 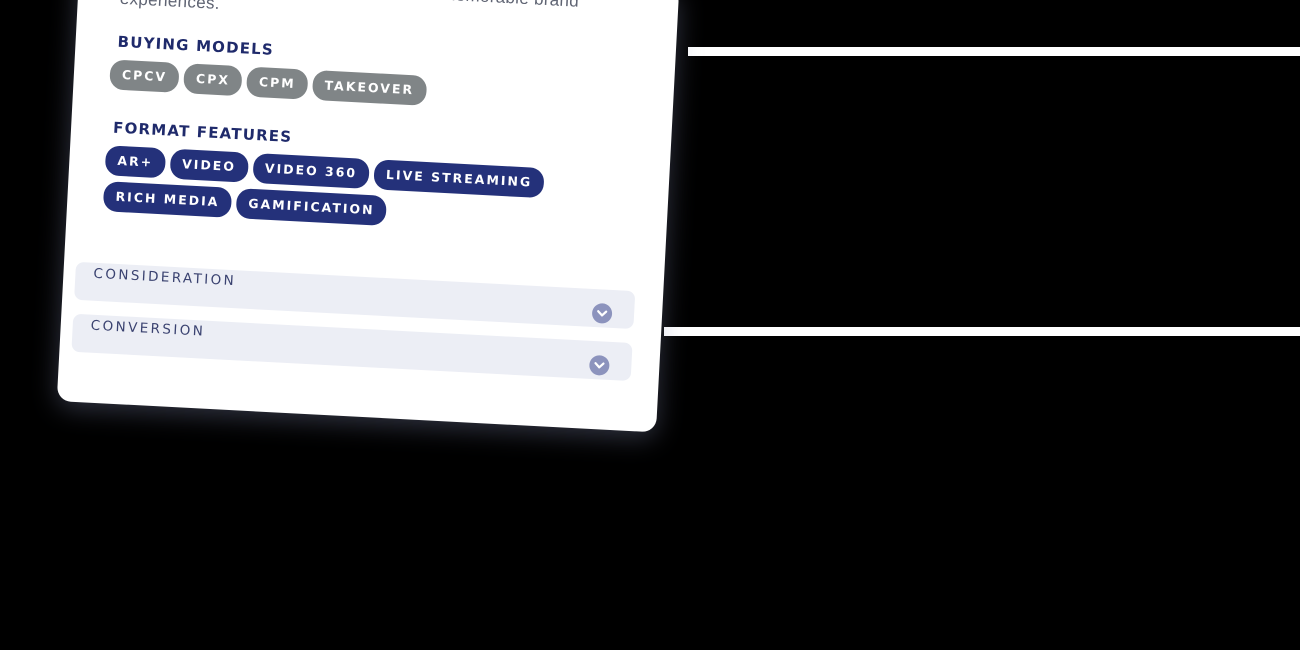 What do you see at coordinates (213, 80) in the screenshot?
I see `buying-model-tag-cpx: CPX` at bounding box center [213, 80].